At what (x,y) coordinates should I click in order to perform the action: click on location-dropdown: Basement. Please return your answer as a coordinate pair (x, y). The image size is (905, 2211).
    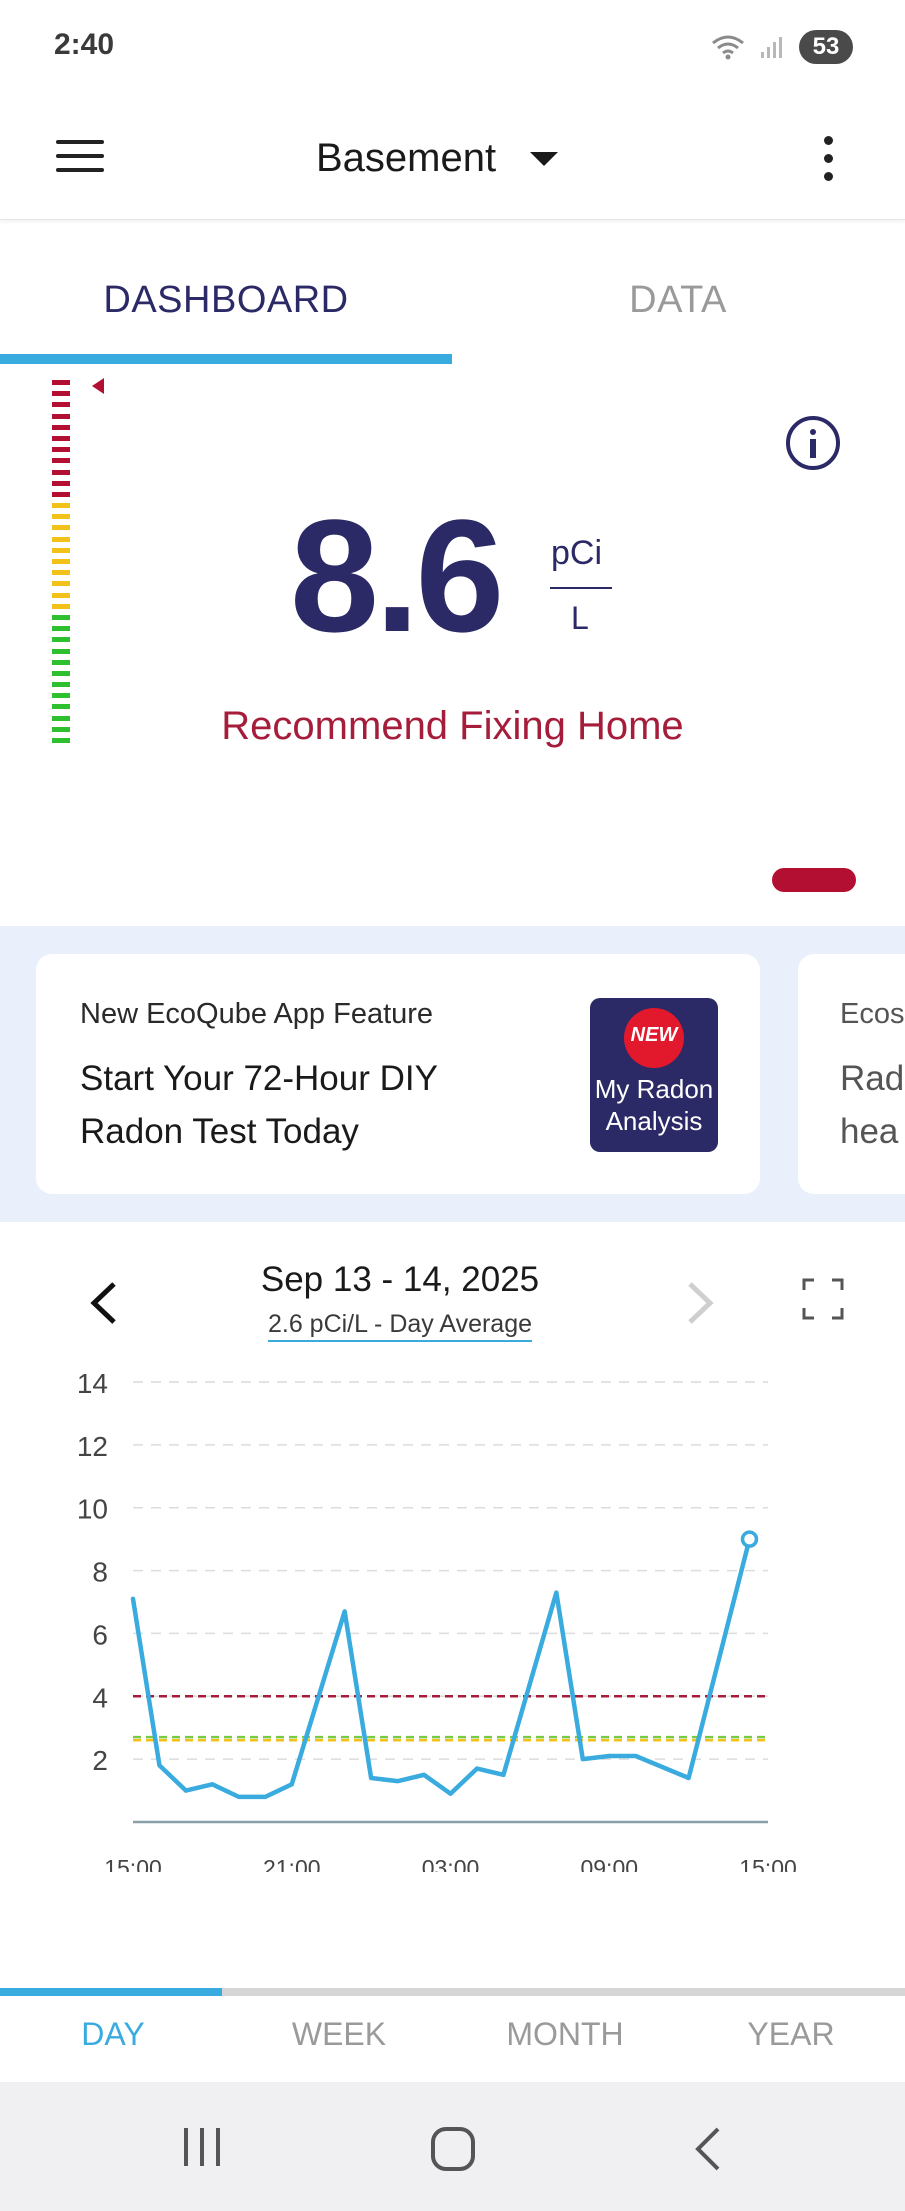
    Looking at the image, I should click on (437, 158).